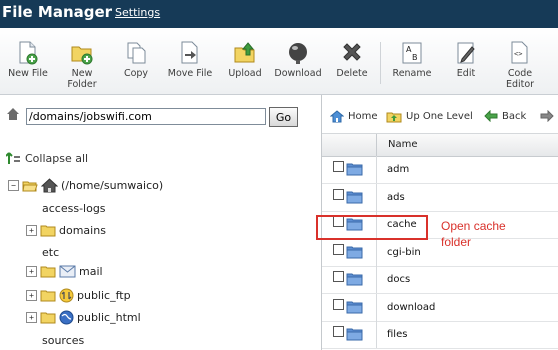 This screenshot has width=558, height=350. I want to click on file-row-ads: ads, so click(440, 197).